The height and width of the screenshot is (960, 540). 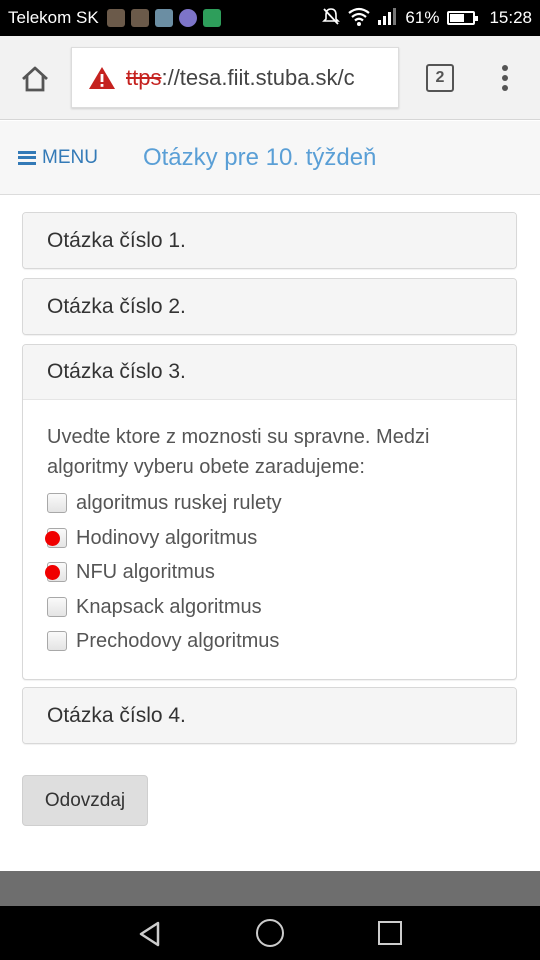 What do you see at coordinates (331, 18) in the screenshot?
I see `mute-icon` at bounding box center [331, 18].